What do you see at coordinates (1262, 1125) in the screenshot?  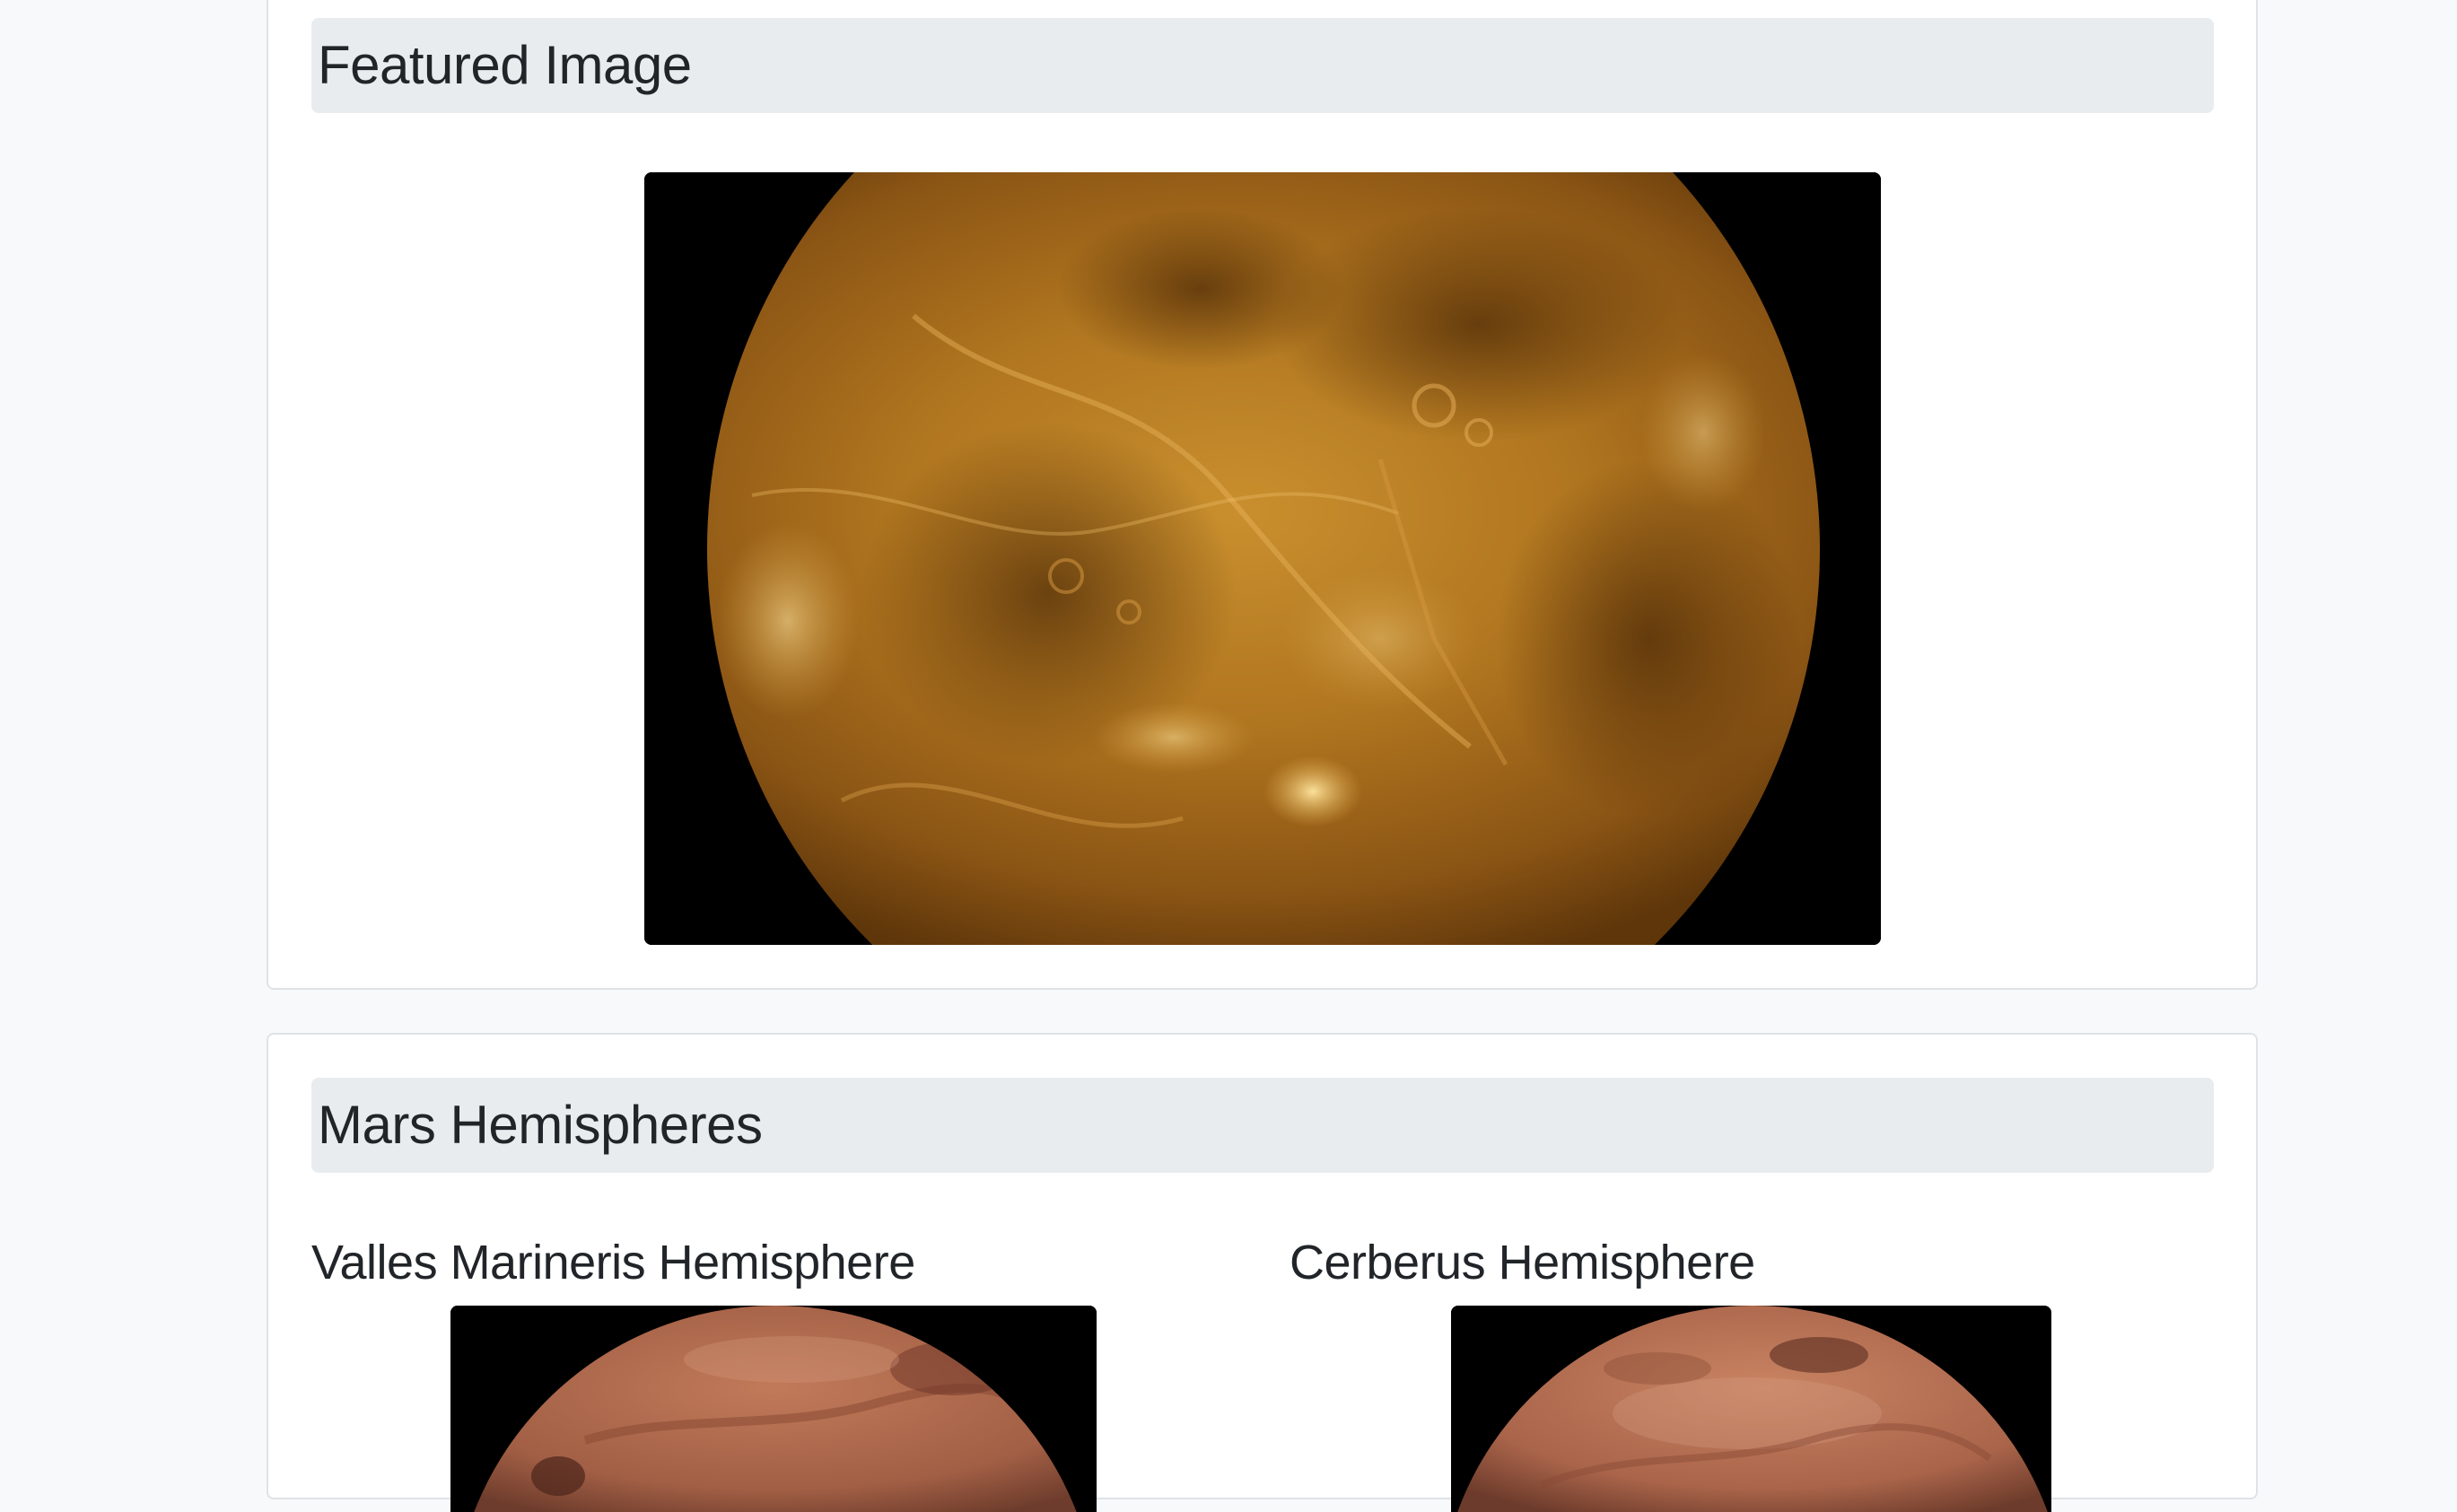 I see `mars-hemispheres-header: Mars Hemispheres` at bounding box center [1262, 1125].